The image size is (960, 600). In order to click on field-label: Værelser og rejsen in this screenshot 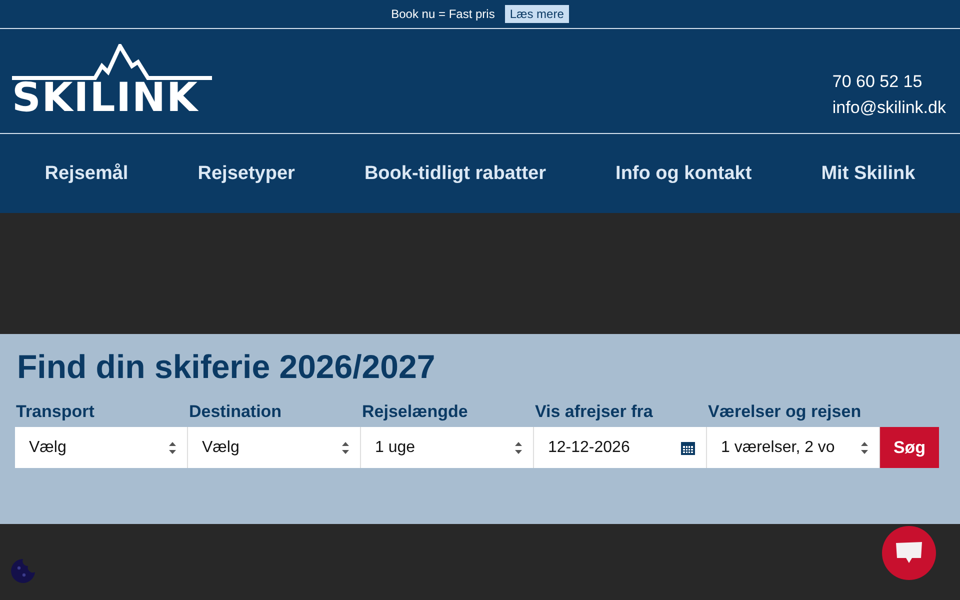, I will do `click(785, 412)`.